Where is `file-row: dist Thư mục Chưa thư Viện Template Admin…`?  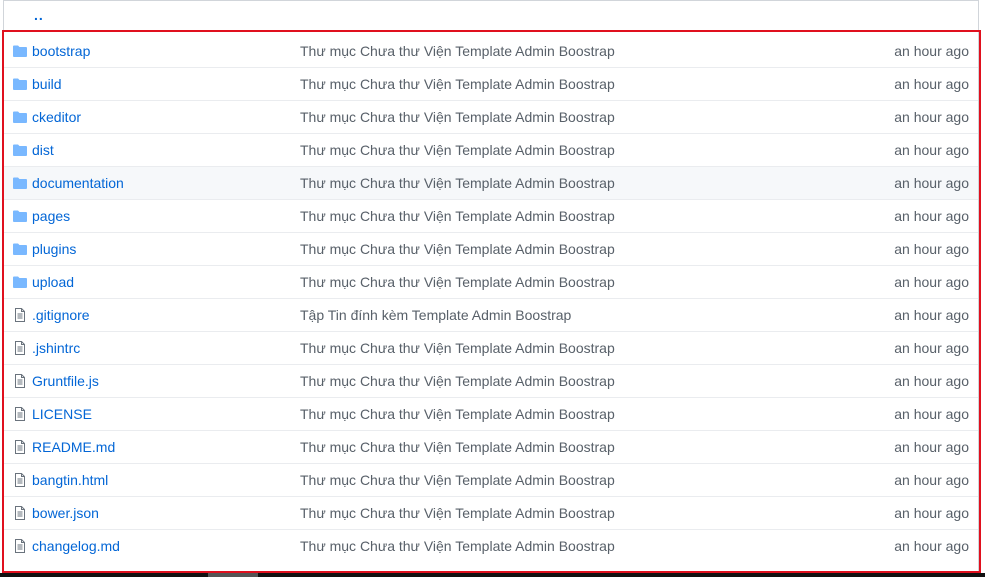
file-row: dist Thư mục Chưa thư Viện Template Admin… is located at coordinates (491, 150).